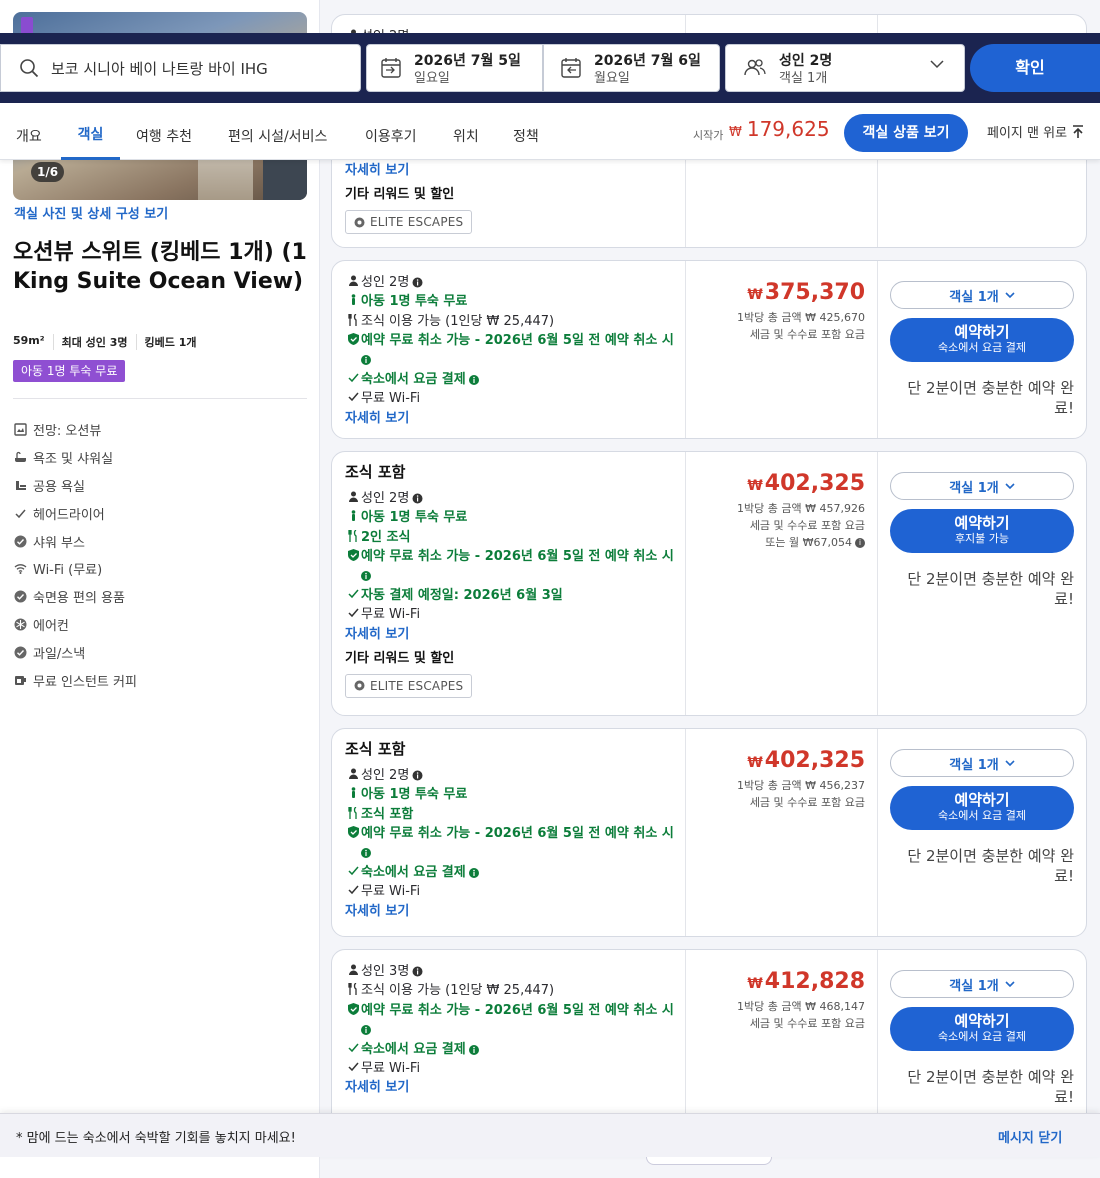 The image size is (1100, 1178). I want to click on person-icon, so click(353, 280).